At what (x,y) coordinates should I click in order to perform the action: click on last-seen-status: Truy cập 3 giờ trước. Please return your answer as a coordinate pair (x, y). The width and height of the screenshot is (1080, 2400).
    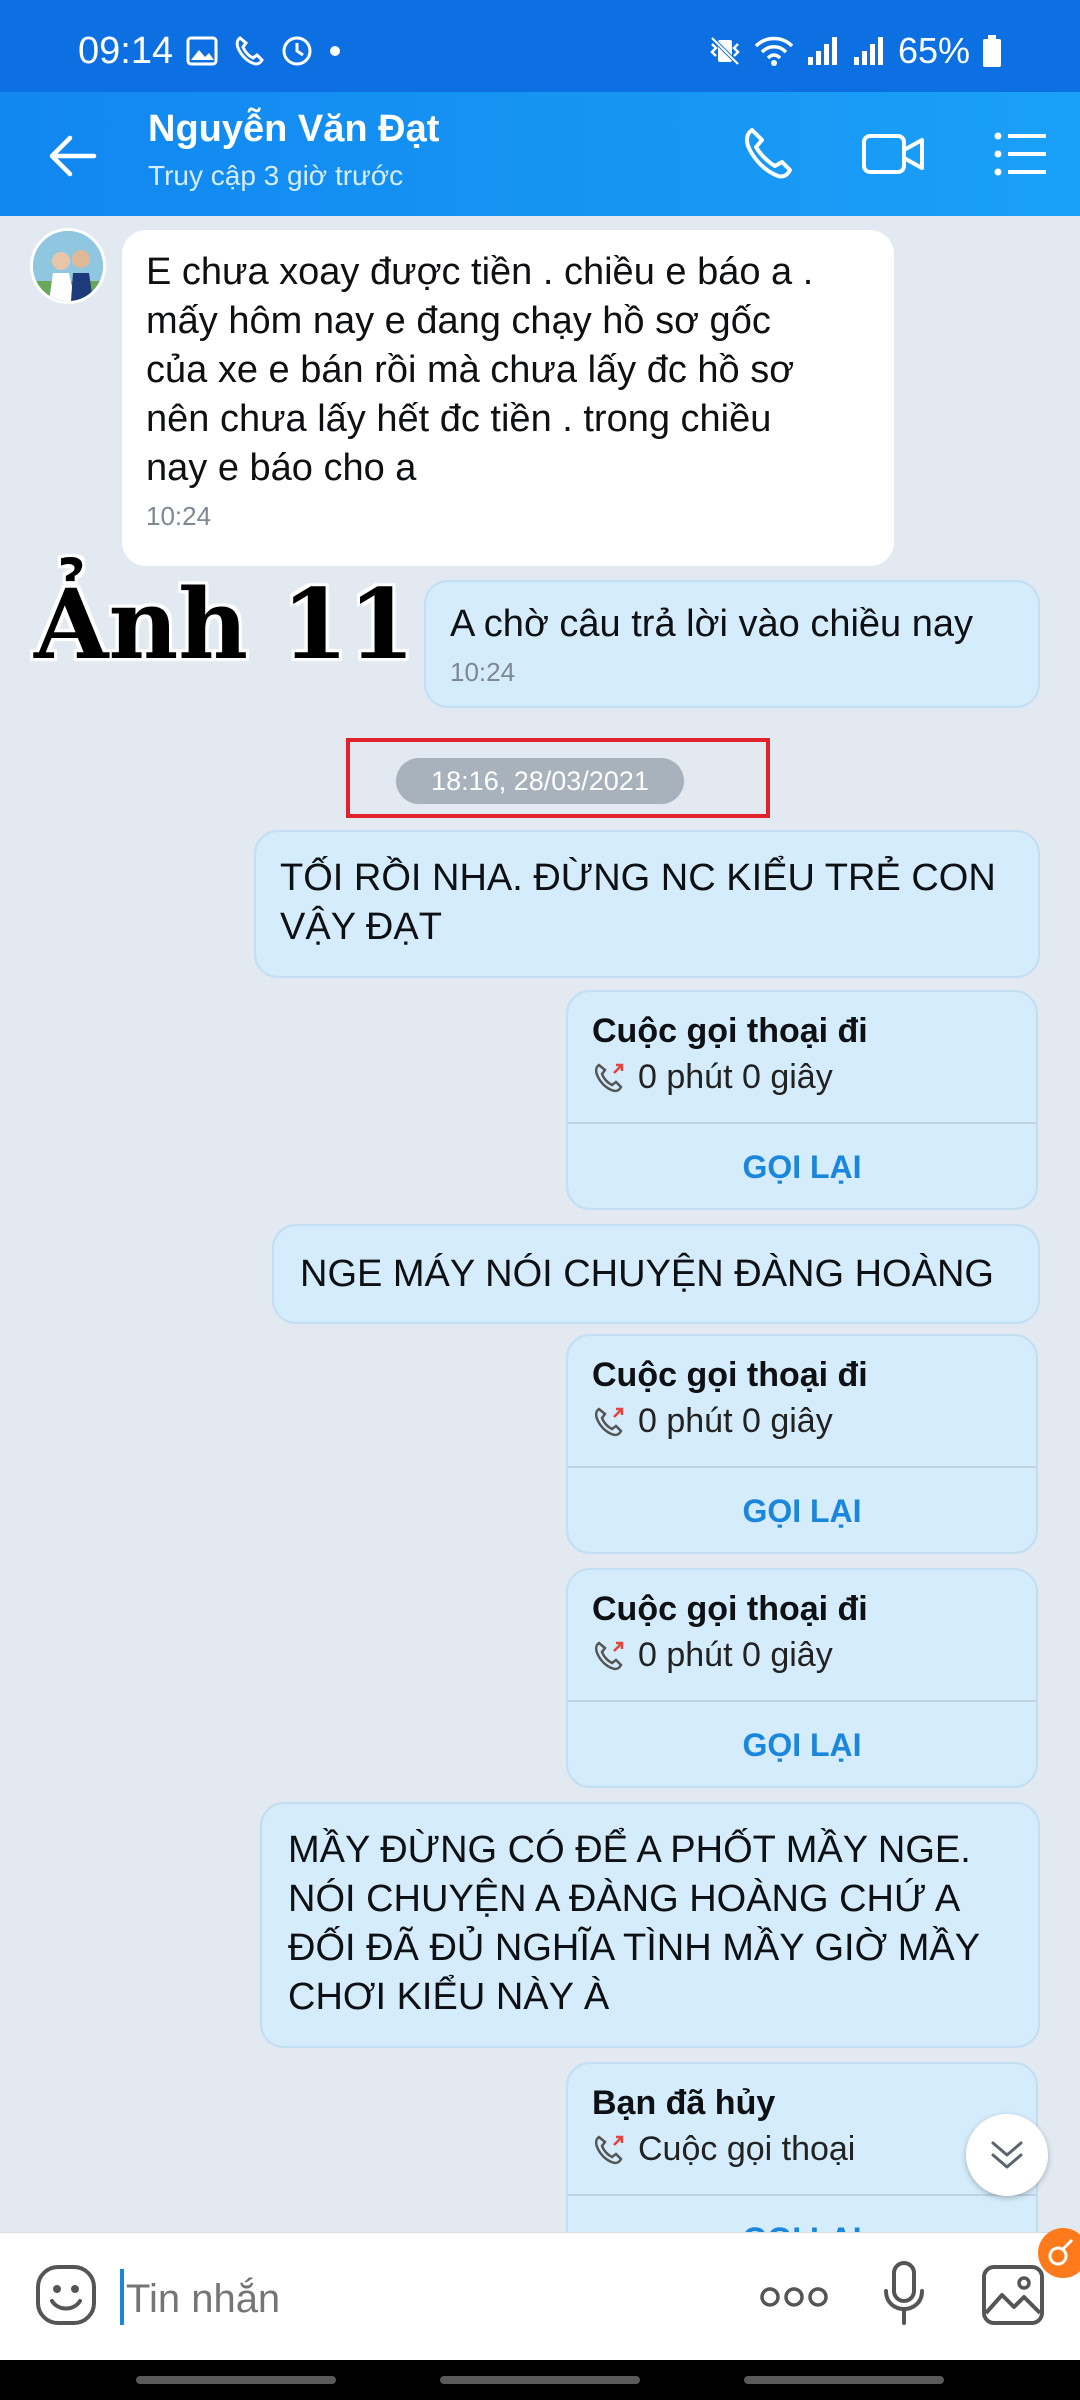
    Looking at the image, I should click on (276, 175).